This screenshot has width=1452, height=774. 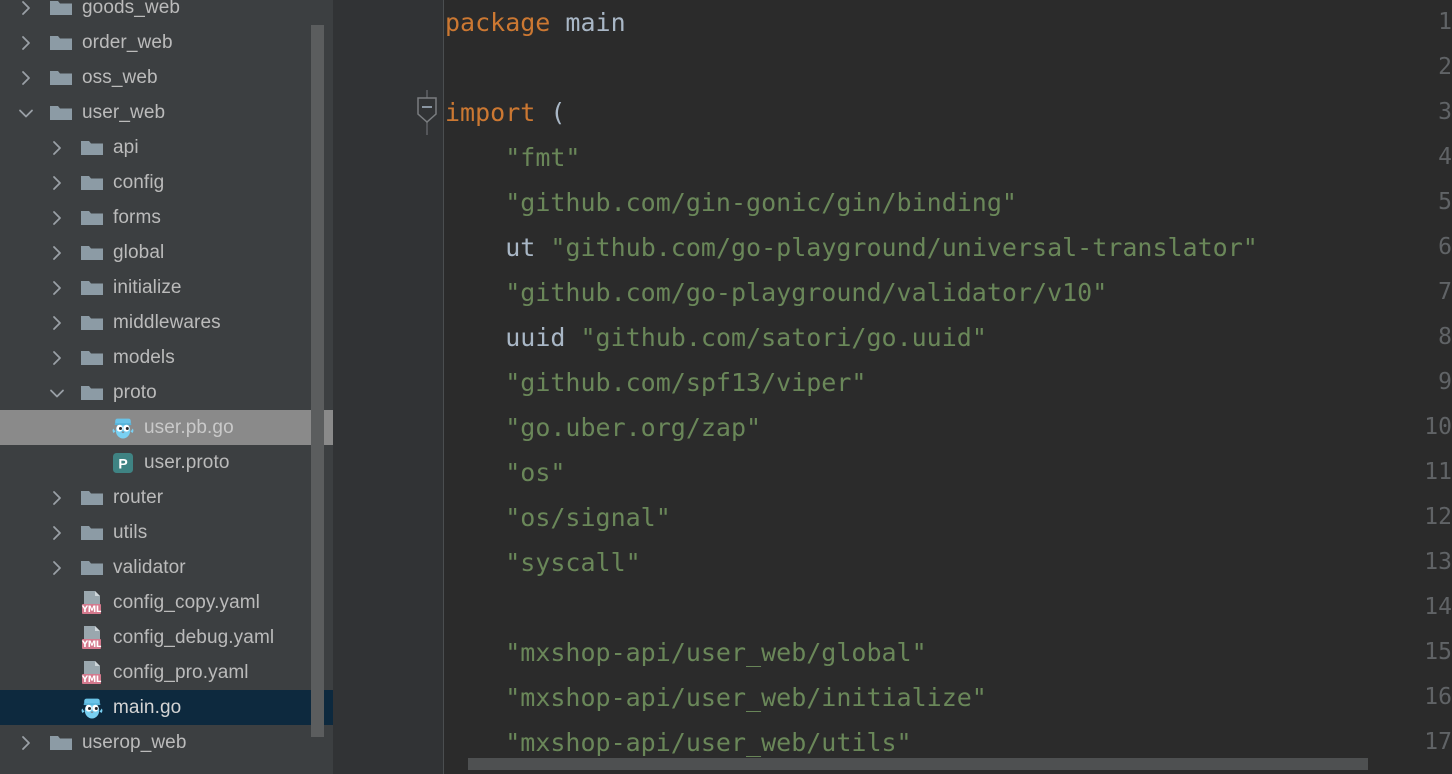 What do you see at coordinates (166, 602) in the screenshot?
I see `tree-item-config-copy-yaml: YML config_copy.yaml` at bounding box center [166, 602].